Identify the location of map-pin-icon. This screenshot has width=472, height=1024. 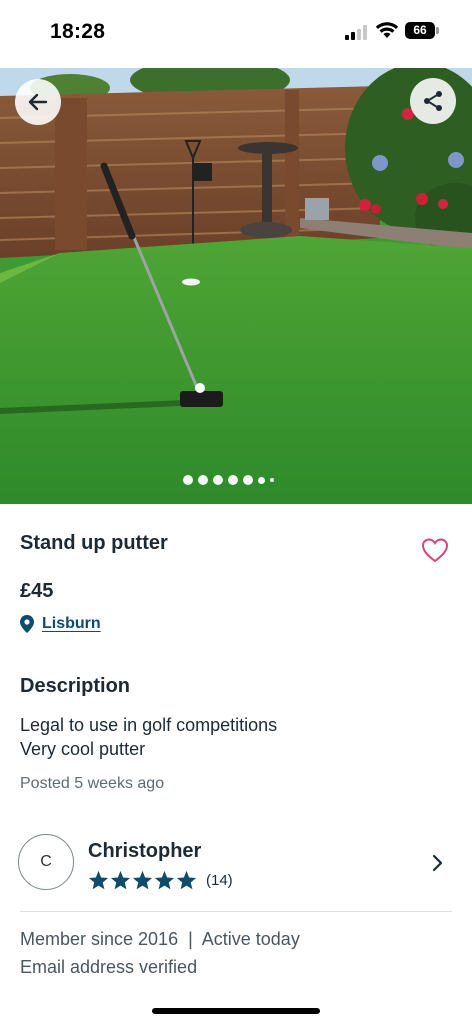
(27, 624).